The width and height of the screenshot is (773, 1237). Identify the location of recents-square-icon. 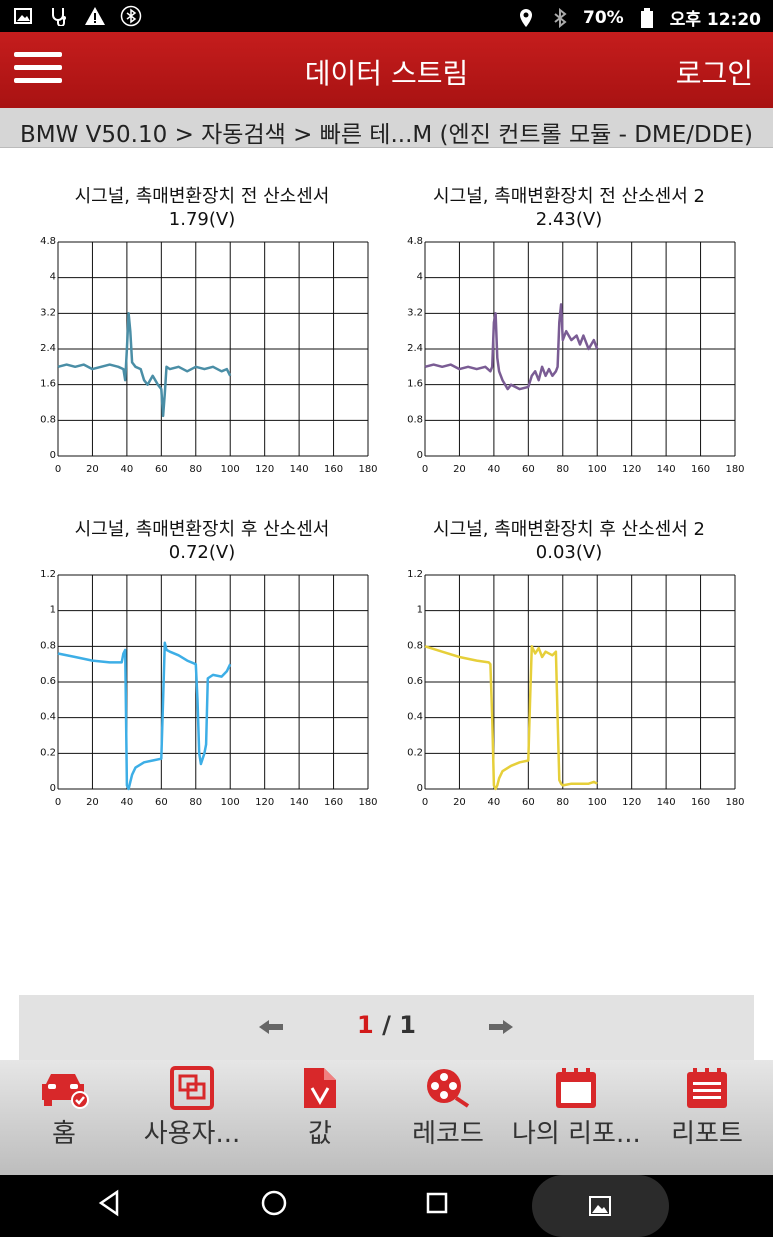
(437, 1205).